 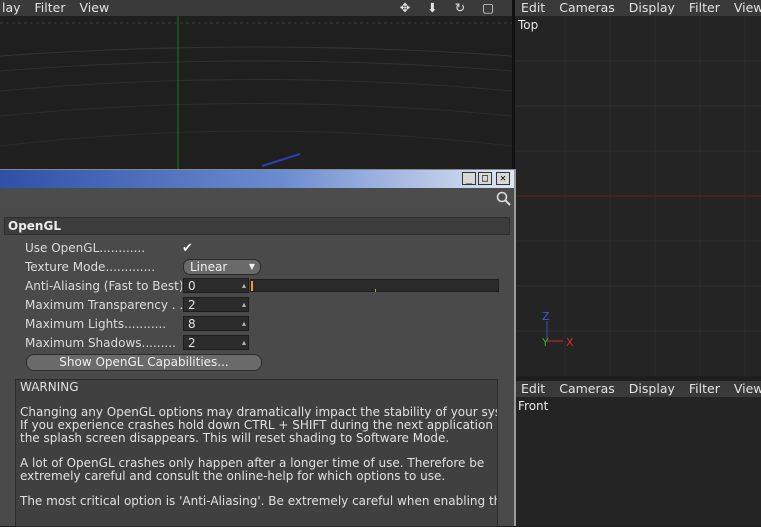 What do you see at coordinates (187, 248) in the screenshot?
I see `use-opengl-checkbox: ✔` at bounding box center [187, 248].